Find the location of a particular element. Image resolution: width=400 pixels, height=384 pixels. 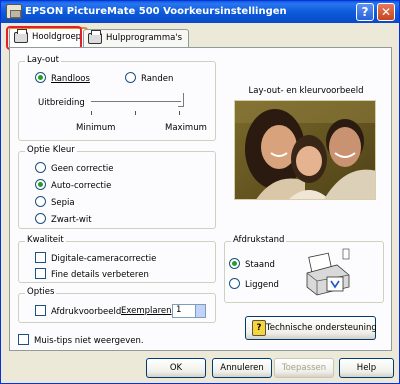

muis-tips-checkbox: Muis-tips niet weergeven. is located at coordinates (81, 340).